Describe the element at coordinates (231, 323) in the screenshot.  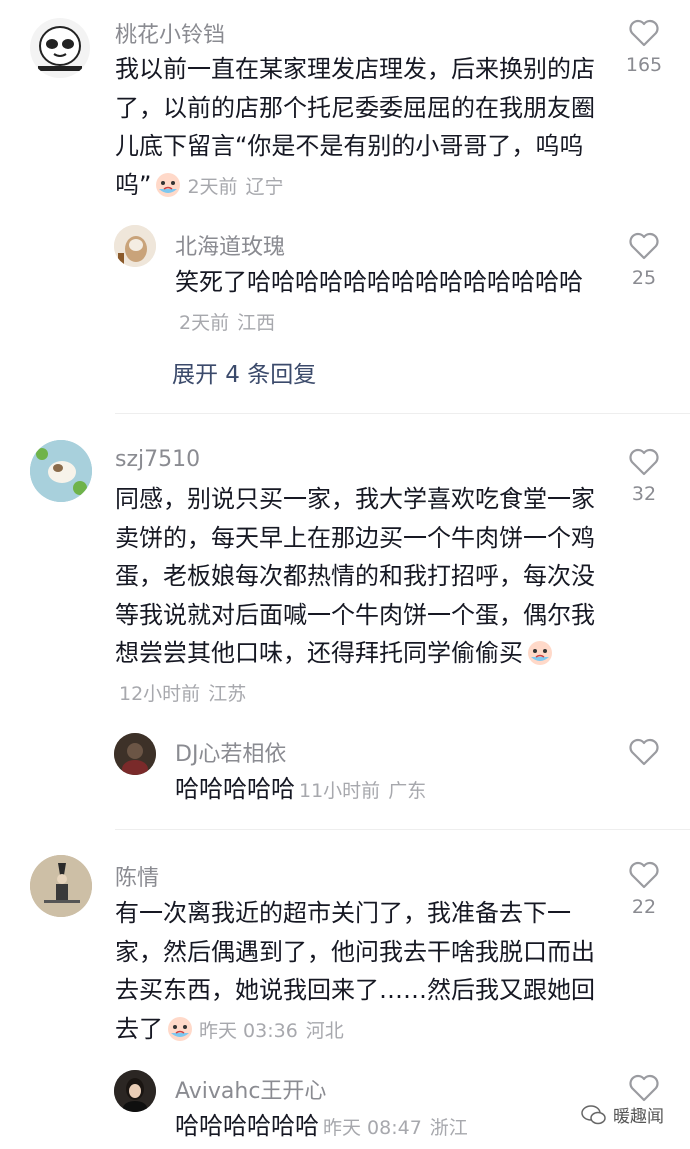
I see `reply-meta: 2天前 江西` at that location.